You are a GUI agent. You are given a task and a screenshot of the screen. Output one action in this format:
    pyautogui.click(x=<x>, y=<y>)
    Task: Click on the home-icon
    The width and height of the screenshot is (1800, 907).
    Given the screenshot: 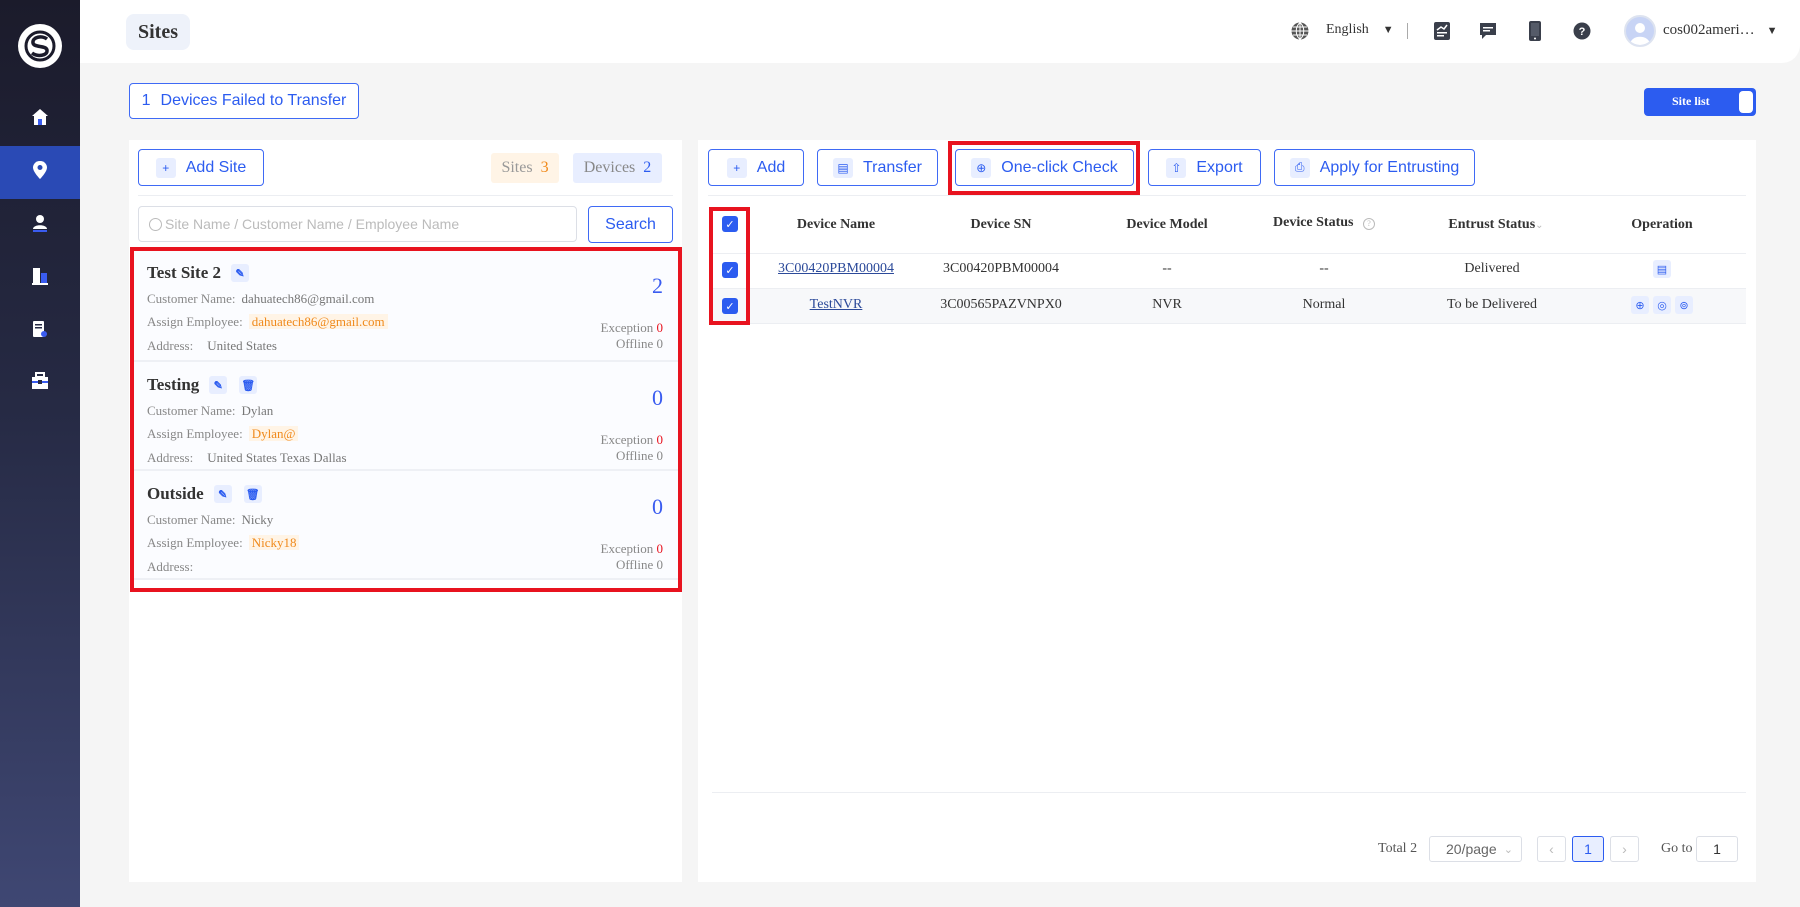 What is the action you would take?
    pyautogui.click(x=40, y=119)
    